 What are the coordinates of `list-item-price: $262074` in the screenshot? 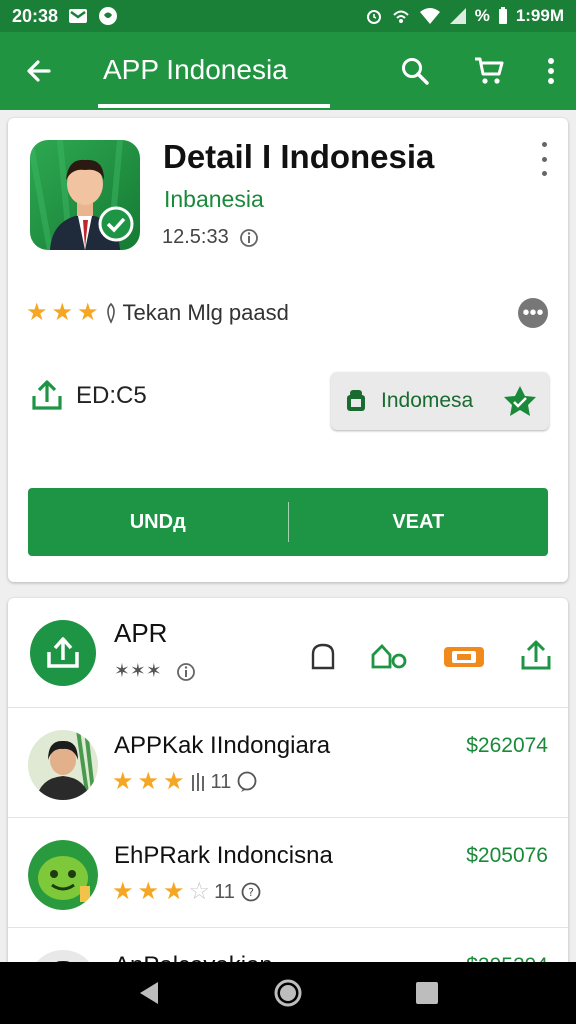 It's located at (507, 745).